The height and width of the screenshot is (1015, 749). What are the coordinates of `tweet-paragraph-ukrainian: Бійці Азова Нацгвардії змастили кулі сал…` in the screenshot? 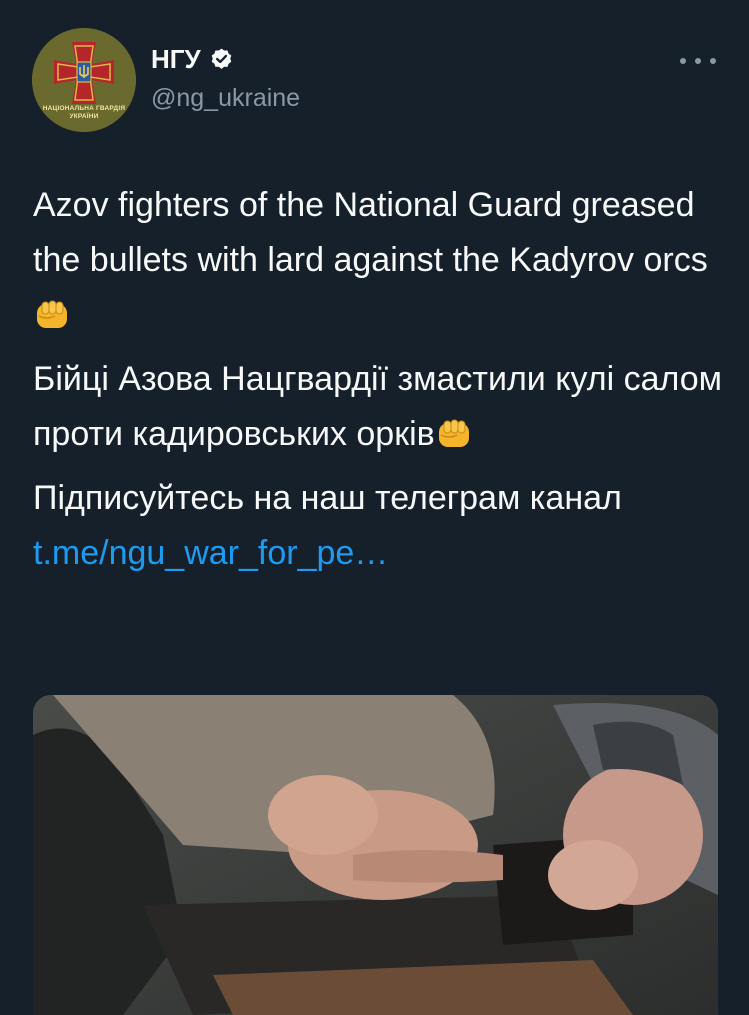 It's located at (378, 407).